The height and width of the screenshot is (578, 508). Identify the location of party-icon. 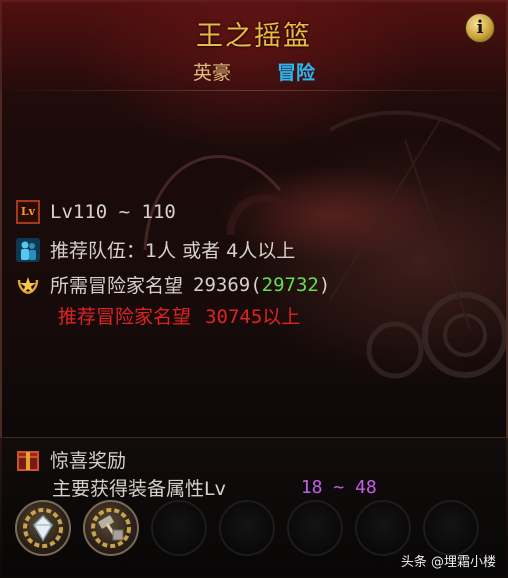
(28, 249).